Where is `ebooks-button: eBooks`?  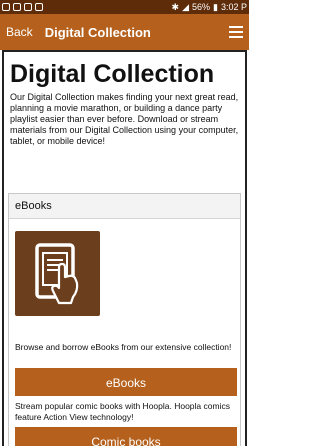 ebooks-button: eBooks is located at coordinates (126, 382).